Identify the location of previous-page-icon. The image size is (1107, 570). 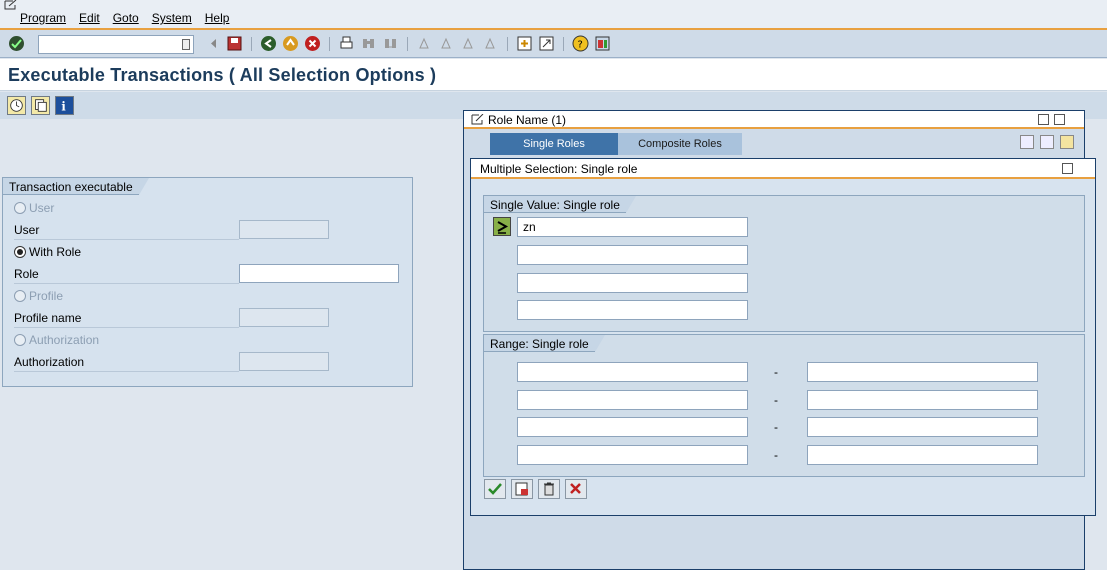
(446, 43).